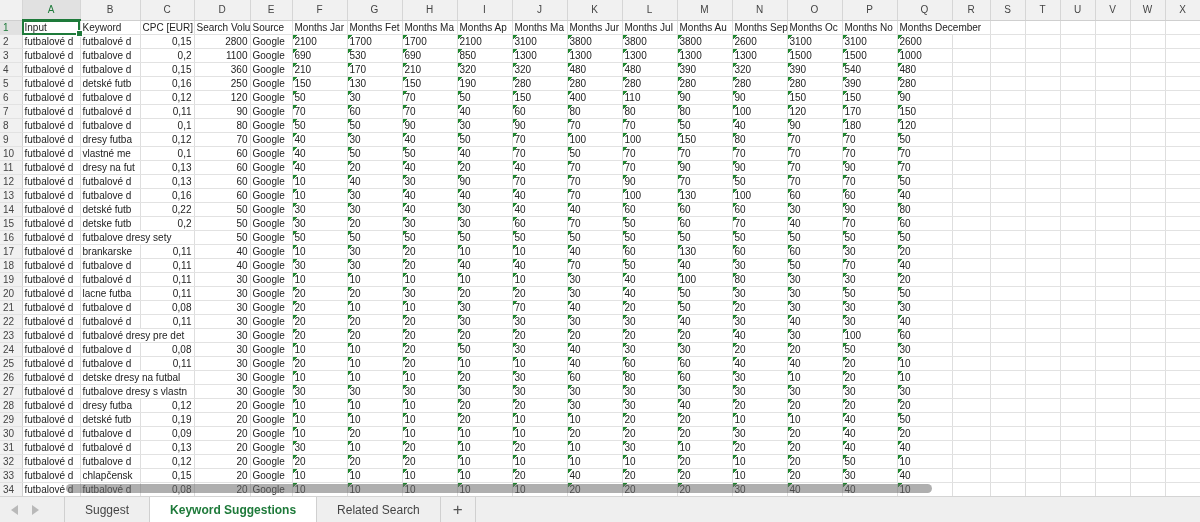 The image size is (1200, 522). Describe the element at coordinates (374, 41) in the screenshot. I see `table-cell: 1700` at that location.